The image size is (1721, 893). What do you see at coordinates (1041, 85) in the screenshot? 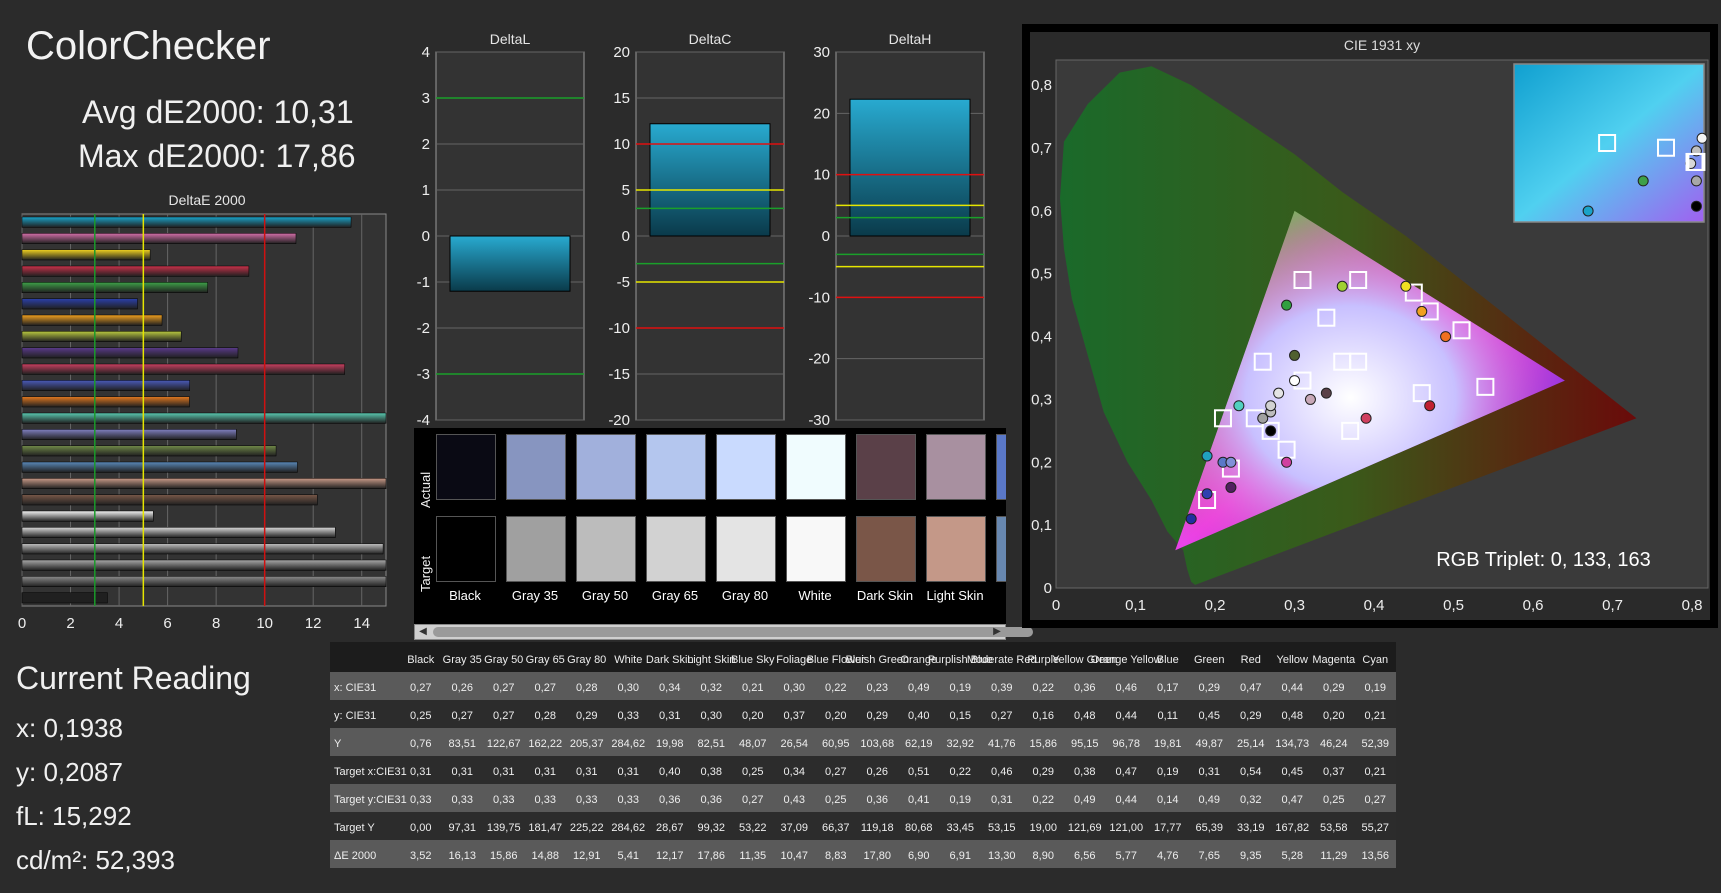
I see `cie-y-tick-label: 0,8` at bounding box center [1041, 85].